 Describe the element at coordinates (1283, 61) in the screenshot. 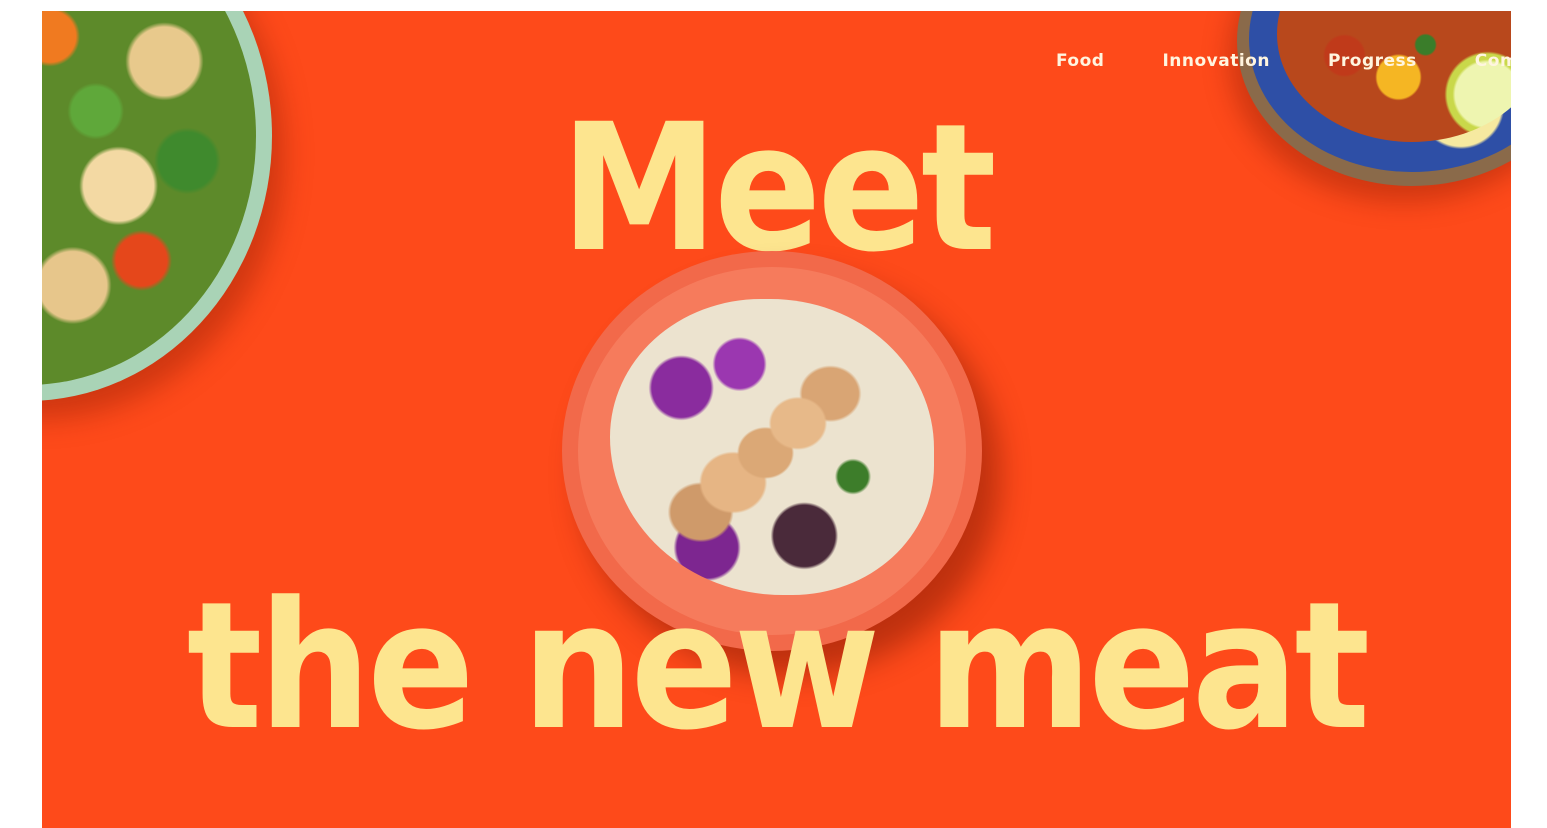

I see `main-nav: Food Innovation Progress Compa` at that location.